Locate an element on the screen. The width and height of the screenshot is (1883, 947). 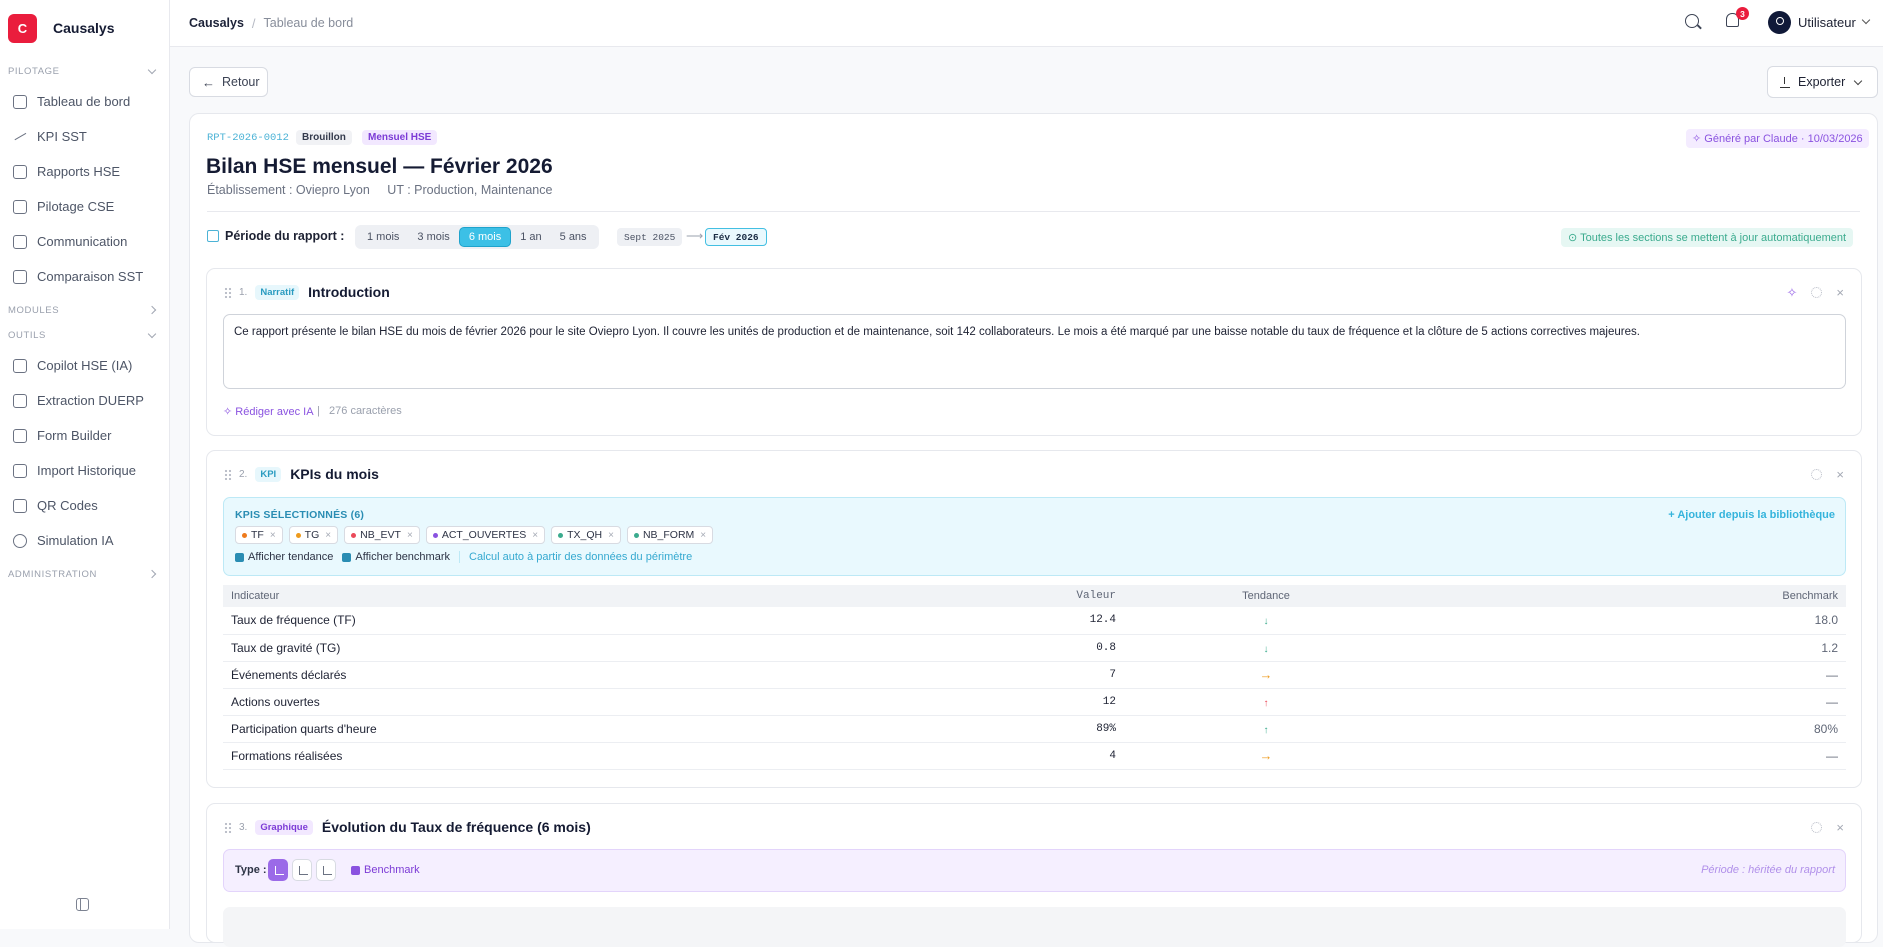
char-count: | 276 caractères is located at coordinates (359, 411).